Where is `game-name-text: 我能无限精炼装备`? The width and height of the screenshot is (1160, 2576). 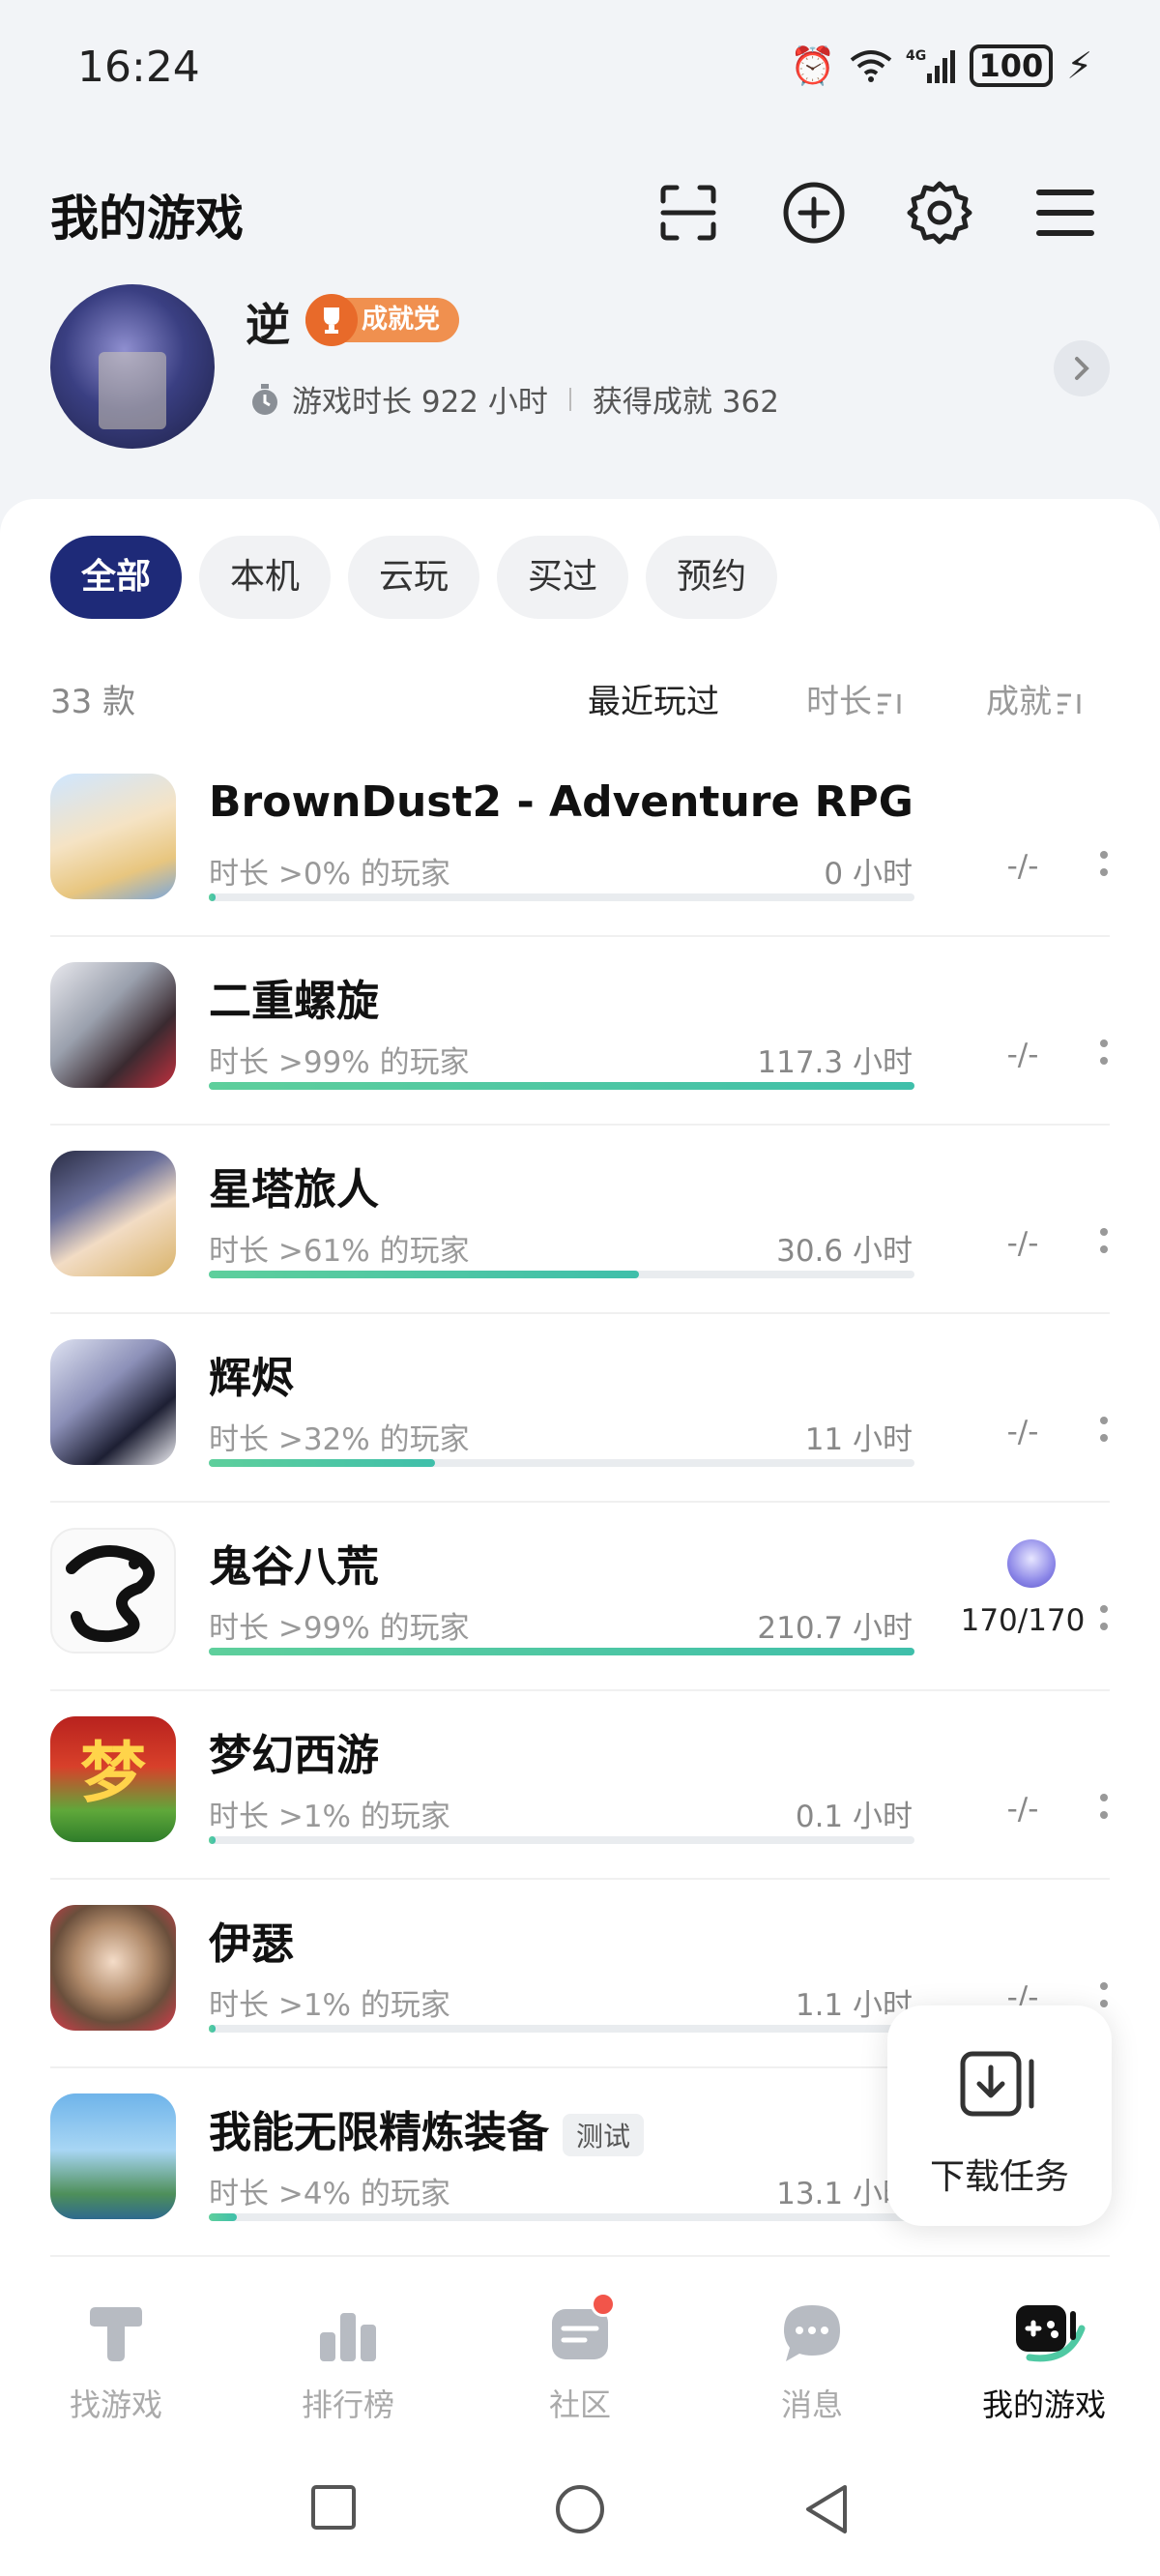 game-name-text: 我能无限精炼装备 is located at coordinates (379, 2132).